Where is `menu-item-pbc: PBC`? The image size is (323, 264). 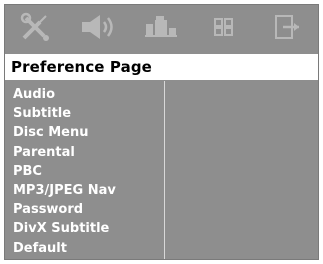 menu-item-pbc: PBC is located at coordinates (64, 171).